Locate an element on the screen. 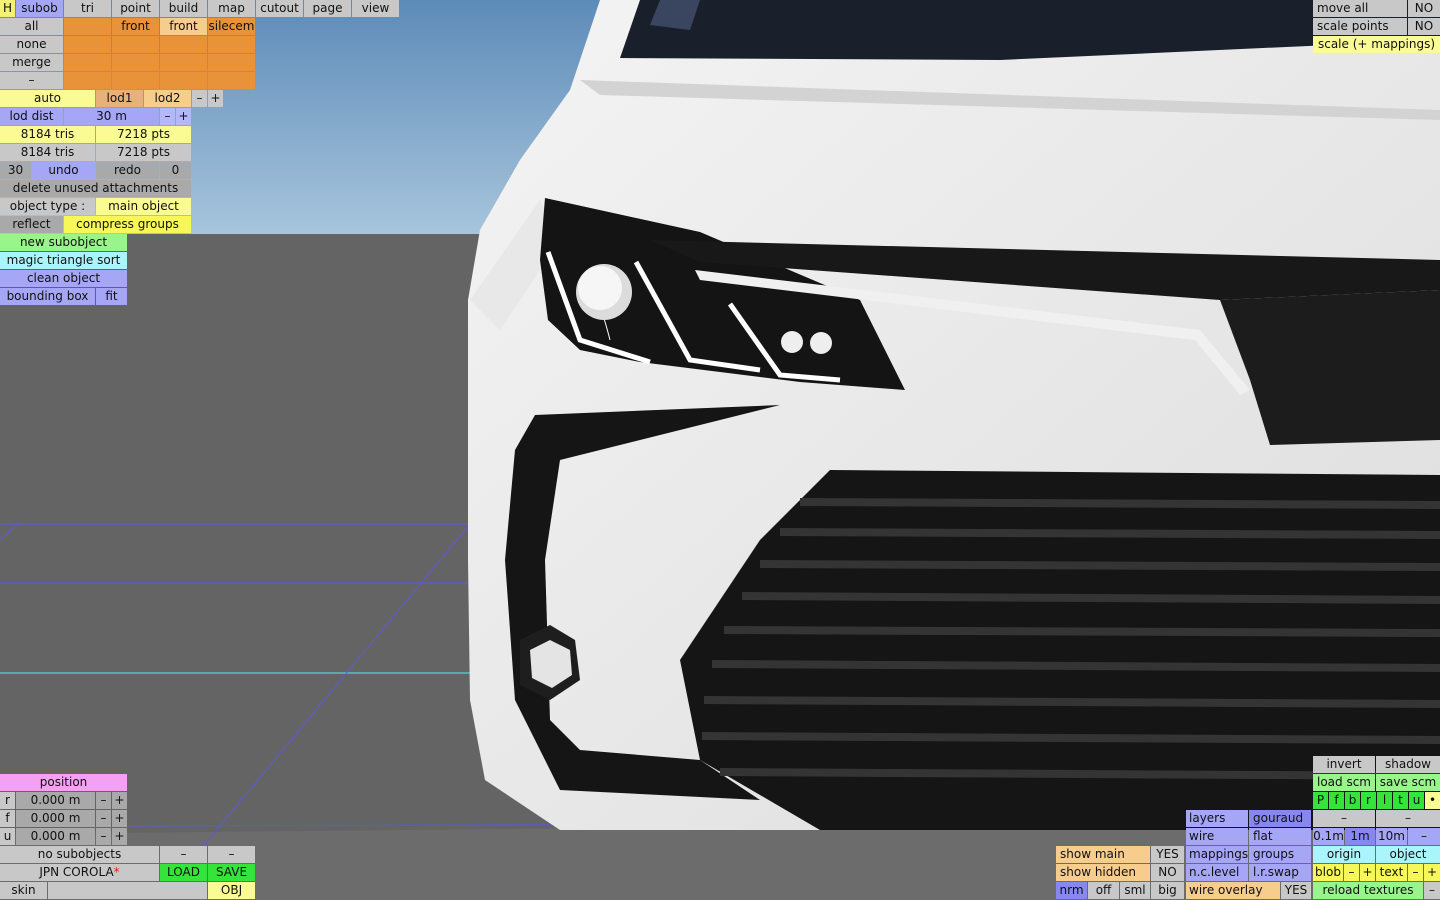  view-r-button: r is located at coordinates (1368, 800).